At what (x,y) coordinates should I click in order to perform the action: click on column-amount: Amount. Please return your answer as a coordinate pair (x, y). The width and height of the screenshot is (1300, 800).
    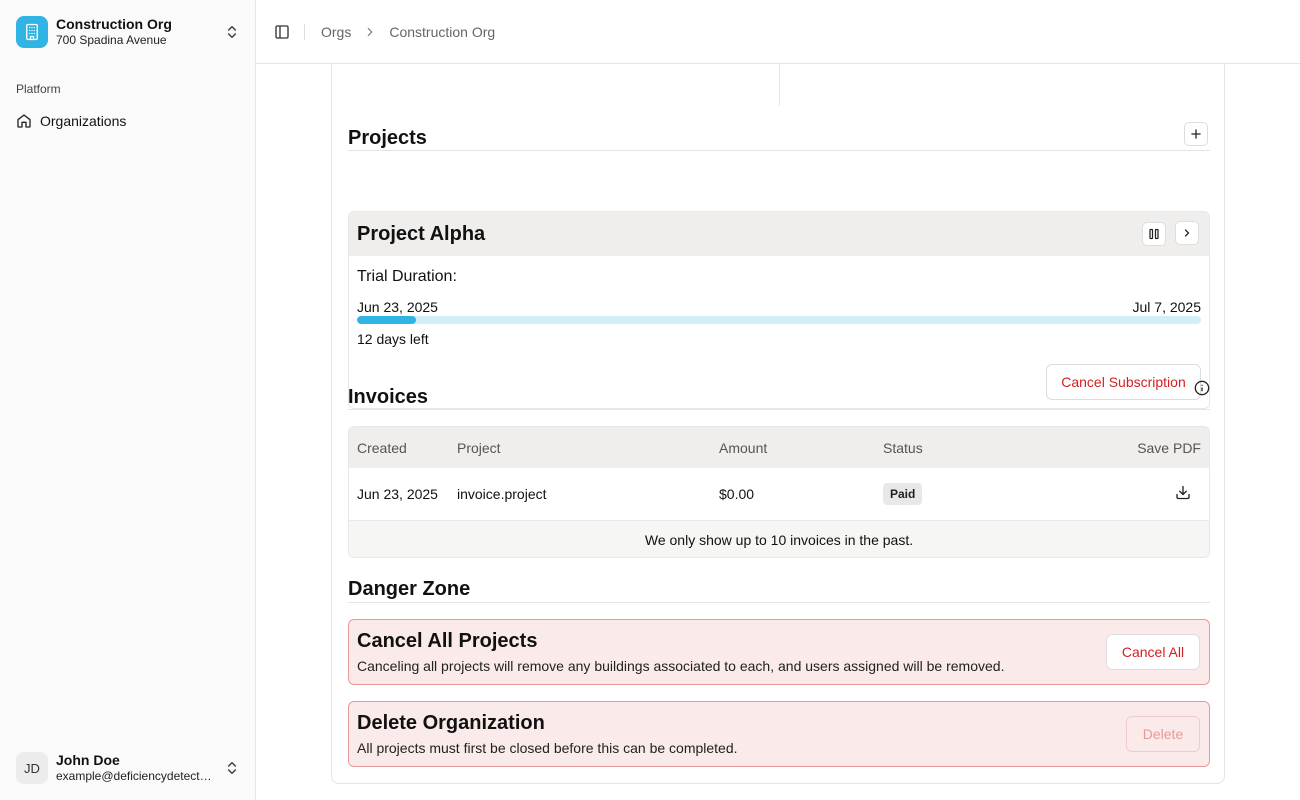
    Looking at the image, I should click on (743, 447).